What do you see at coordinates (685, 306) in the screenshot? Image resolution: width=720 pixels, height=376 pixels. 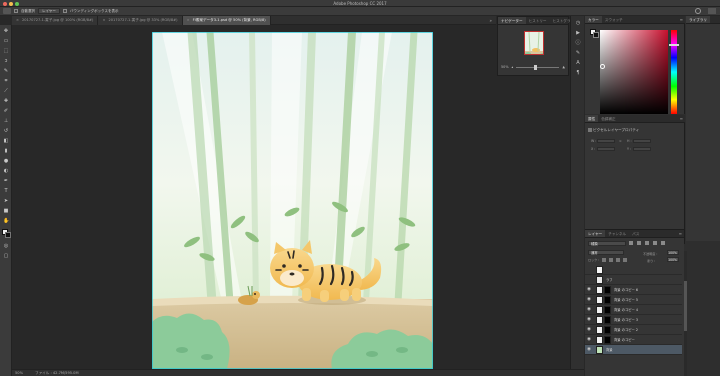 I see `layers-scroll-thumb` at bounding box center [685, 306].